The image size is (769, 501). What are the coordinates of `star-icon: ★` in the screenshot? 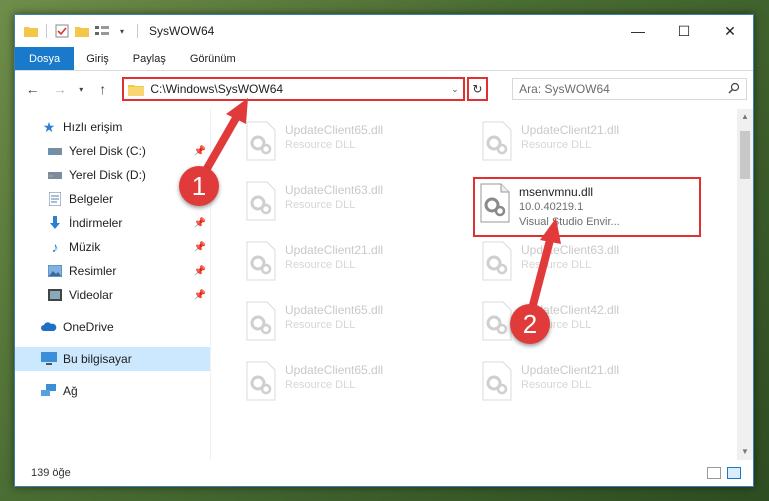 It's located at (49, 126).